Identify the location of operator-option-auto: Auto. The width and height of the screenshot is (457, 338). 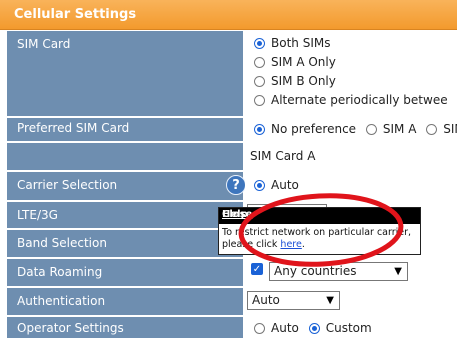
(276, 328).